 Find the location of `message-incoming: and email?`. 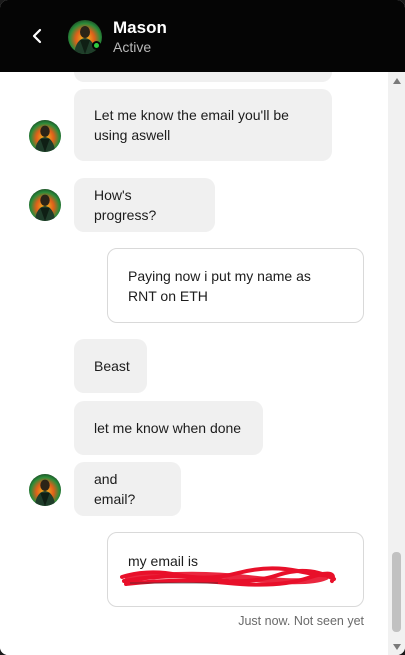

message-incoming: and email? is located at coordinates (127, 489).